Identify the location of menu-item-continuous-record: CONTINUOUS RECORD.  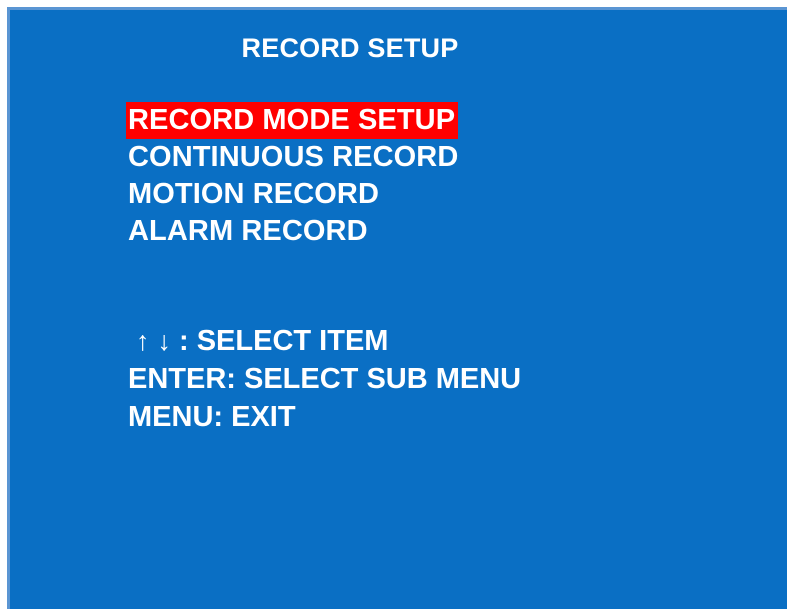
(293, 157).